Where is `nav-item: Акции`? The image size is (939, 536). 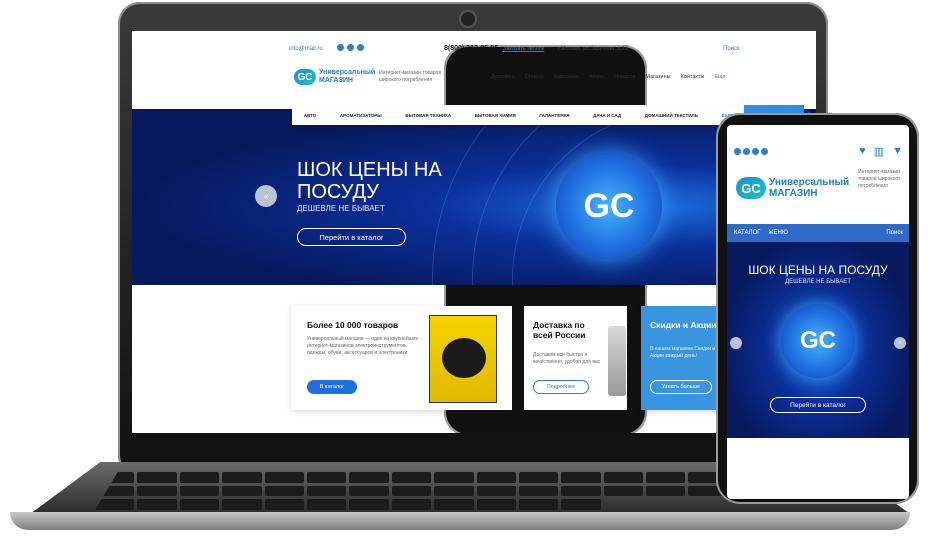 nav-item: Акции is located at coordinates (596, 77).